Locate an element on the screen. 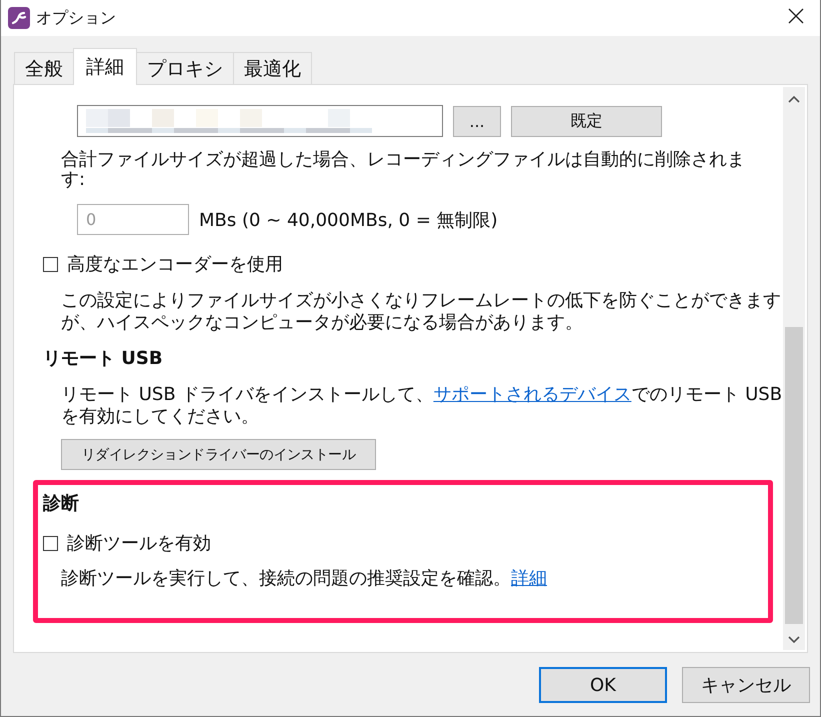 The image size is (821, 717). encoder-description: この設定によりファイルサイズが小さくなりフレームレートの低下を防ぐことができますが、ハイスペックなコンピュータが必要になる場合があります。 is located at coordinates (421, 312).